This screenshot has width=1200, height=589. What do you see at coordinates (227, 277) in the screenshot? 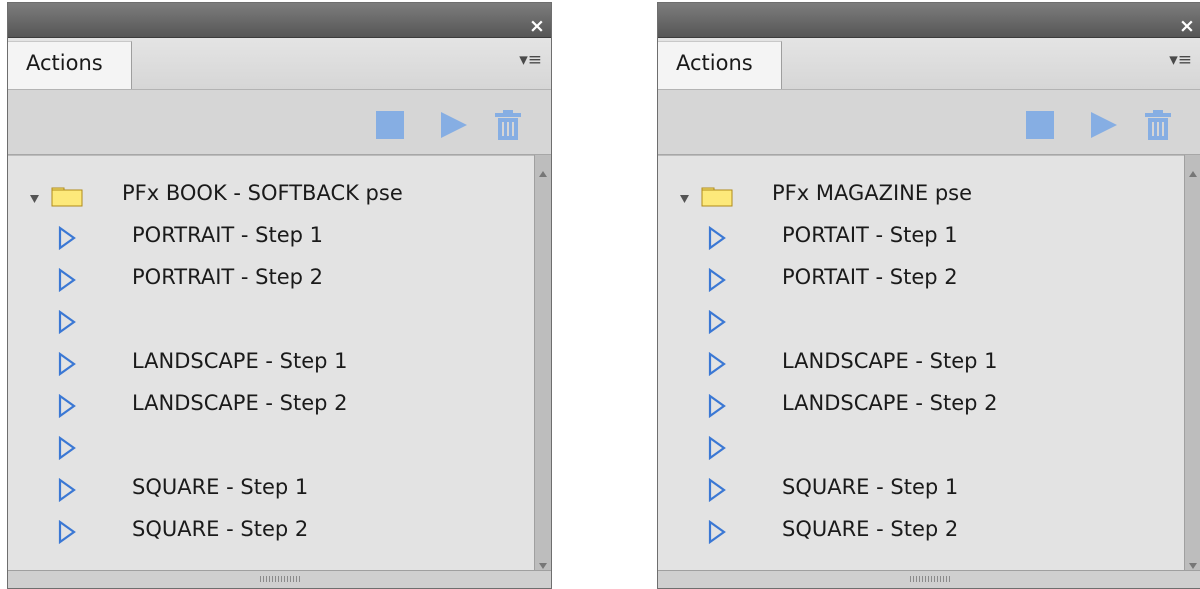
I see `action-label: PORTRAIT - Step 2` at bounding box center [227, 277].